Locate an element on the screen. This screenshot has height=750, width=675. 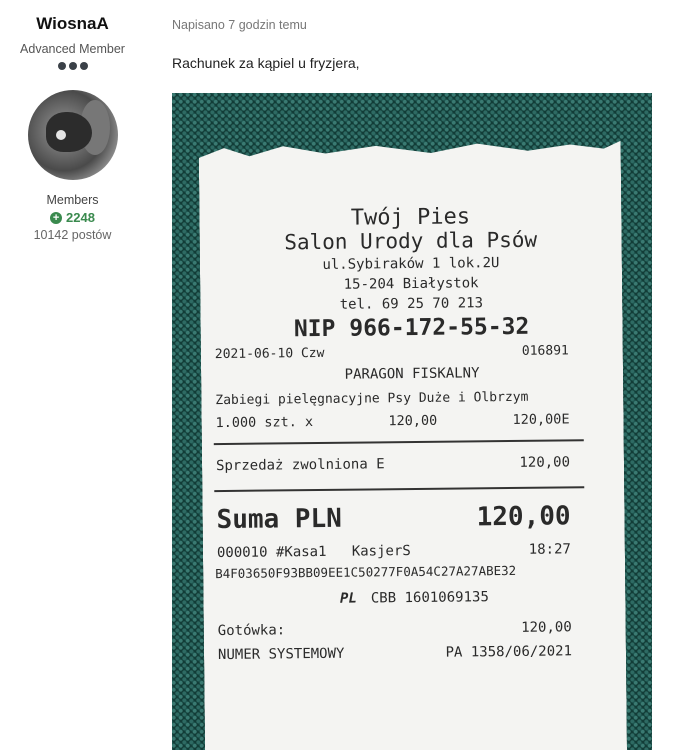
receipt-time: 18:27 is located at coordinates (549, 549).